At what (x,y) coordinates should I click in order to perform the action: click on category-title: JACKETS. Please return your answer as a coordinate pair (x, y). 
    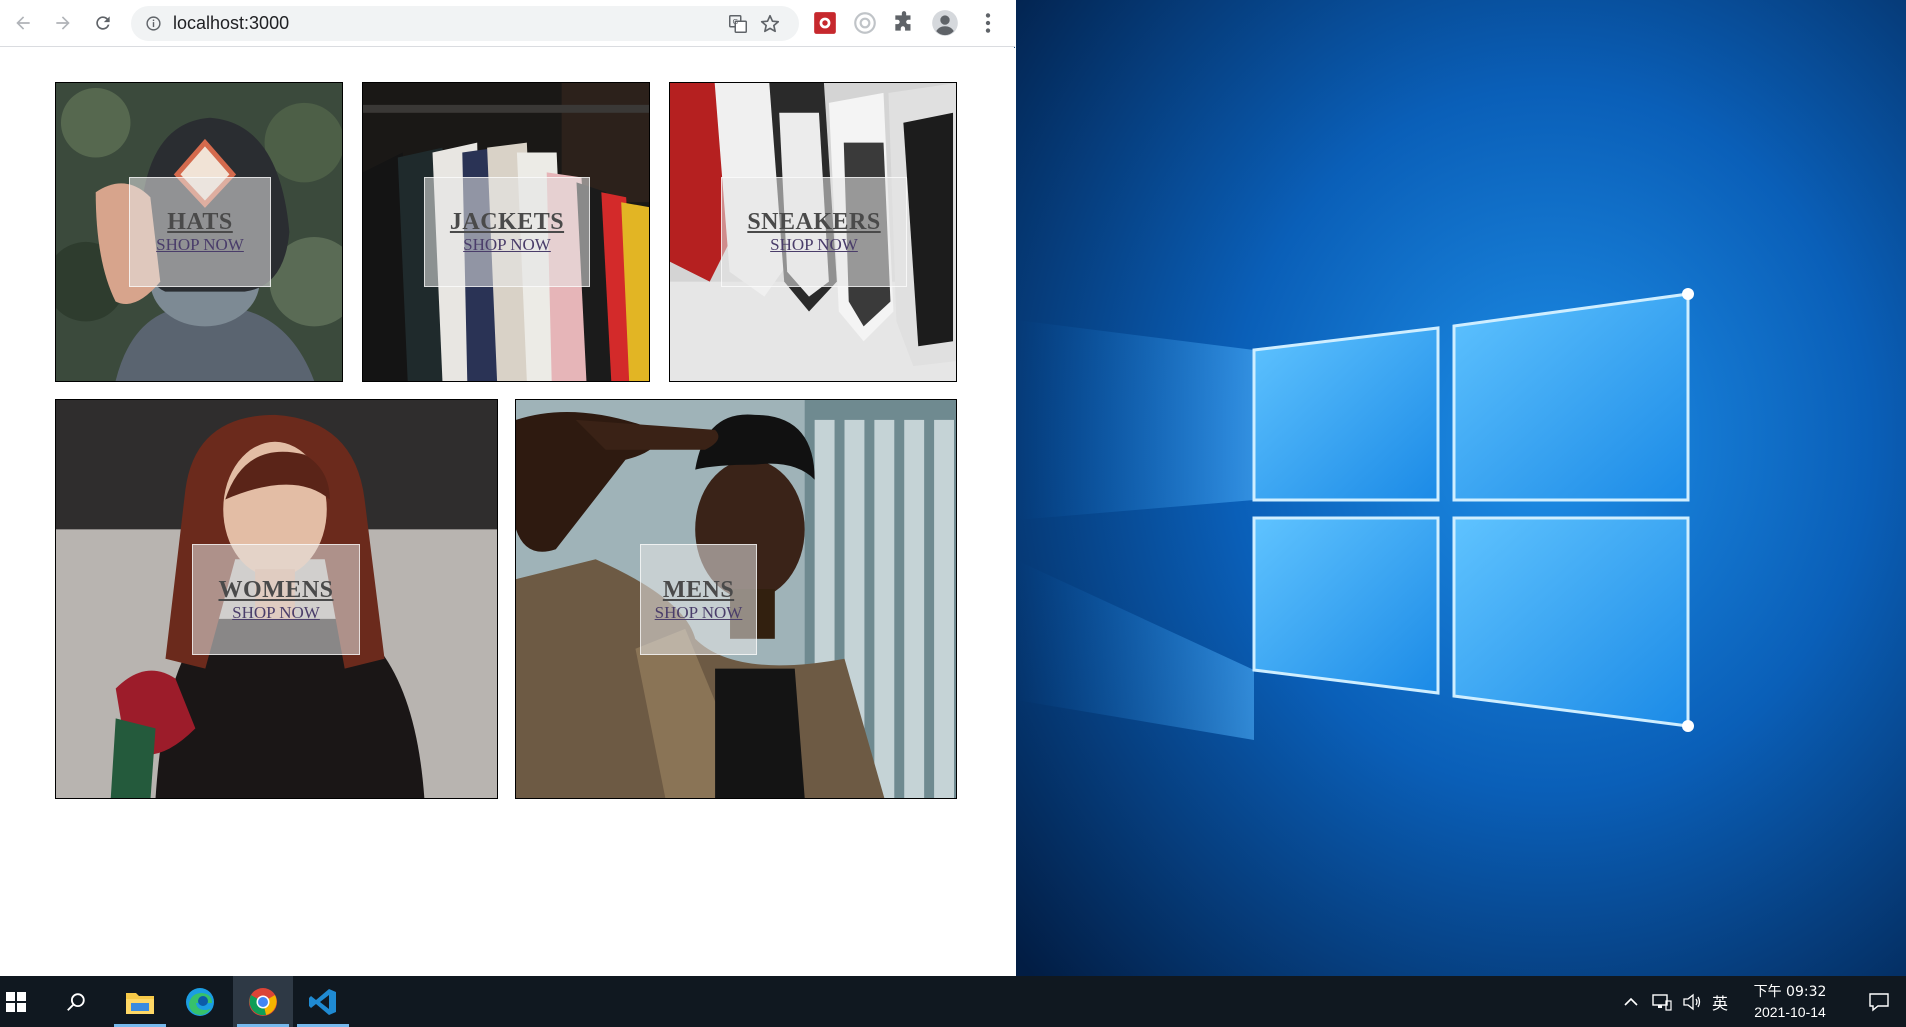
    Looking at the image, I should click on (507, 222).